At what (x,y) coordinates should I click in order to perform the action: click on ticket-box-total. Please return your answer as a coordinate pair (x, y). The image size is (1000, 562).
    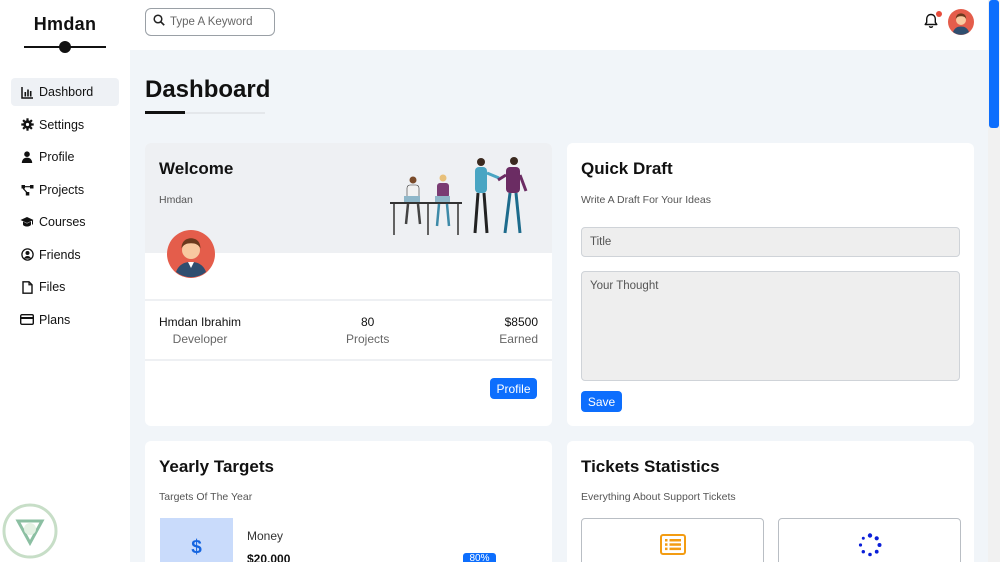
    Looking at the image, I should click on (672, 540).